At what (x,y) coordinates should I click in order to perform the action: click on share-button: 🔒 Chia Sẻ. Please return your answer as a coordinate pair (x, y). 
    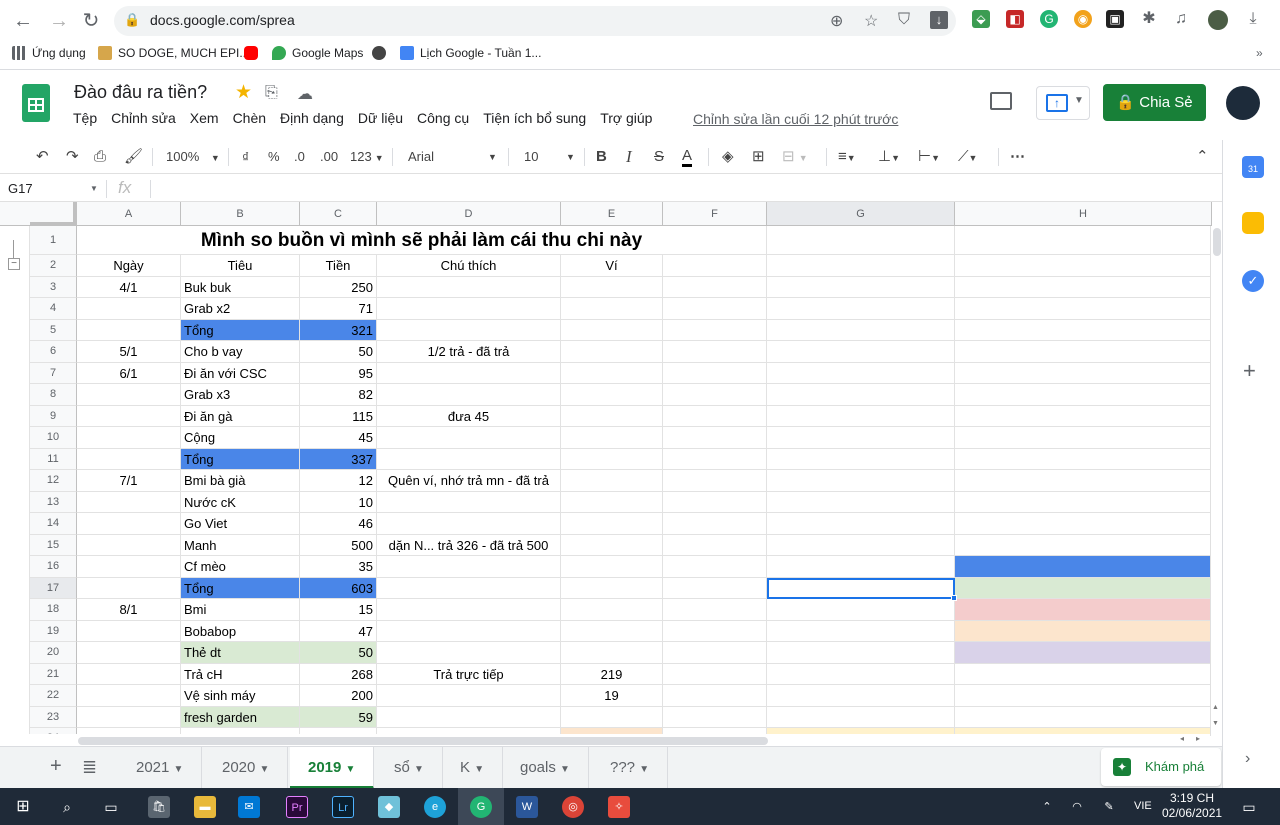
    Looking at the image, I should click on (1154, 102).